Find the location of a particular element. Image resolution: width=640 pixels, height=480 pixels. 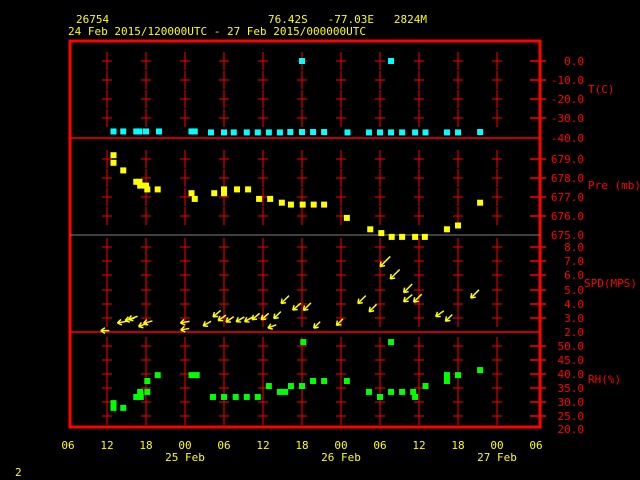

y-tick-label: 5.0 is located at coordinates (574, 290).